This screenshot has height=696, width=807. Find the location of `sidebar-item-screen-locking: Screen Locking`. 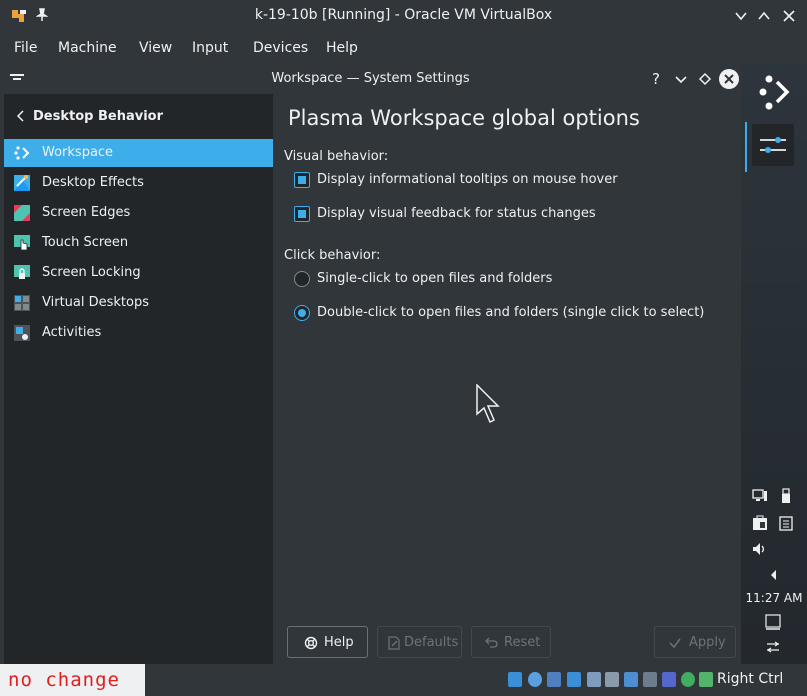

sidebar-item-screen-locking: Screen Locking is located at coordinates (138, 273).